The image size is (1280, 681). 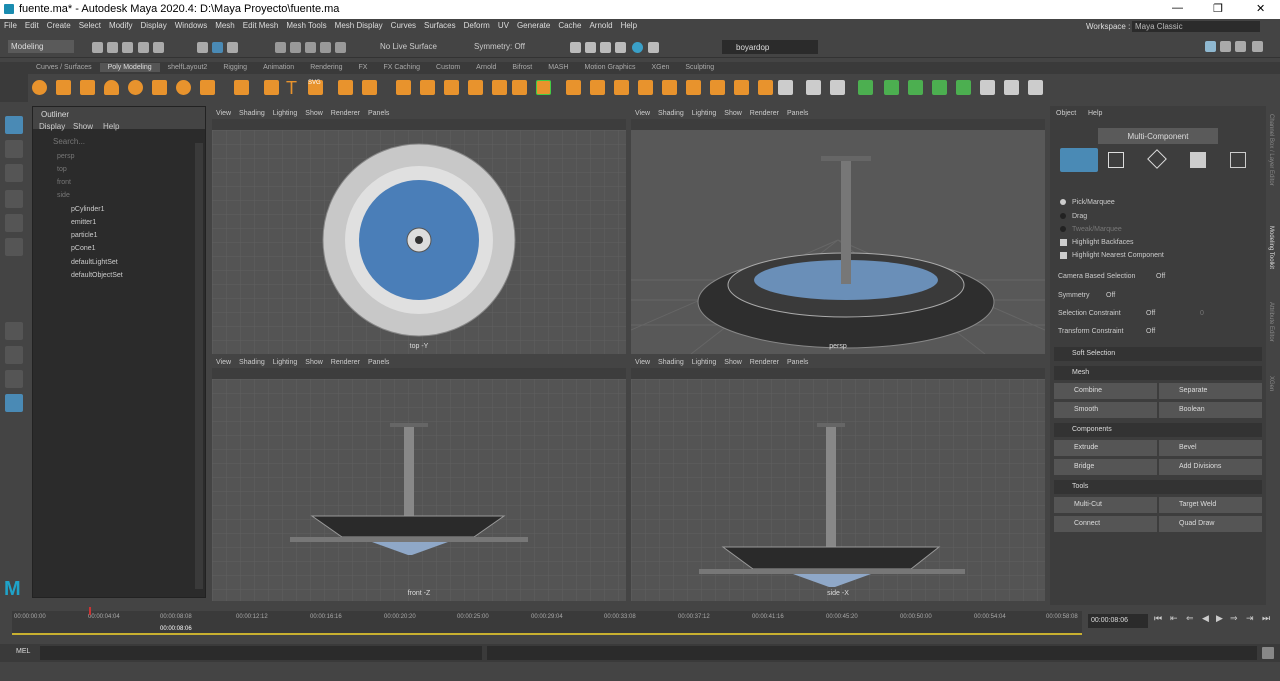 What do you see at coordinates (84, 235) in the screenshot?
I see `outliner-item-particle1: particle1` at bounding box center [84, 235].